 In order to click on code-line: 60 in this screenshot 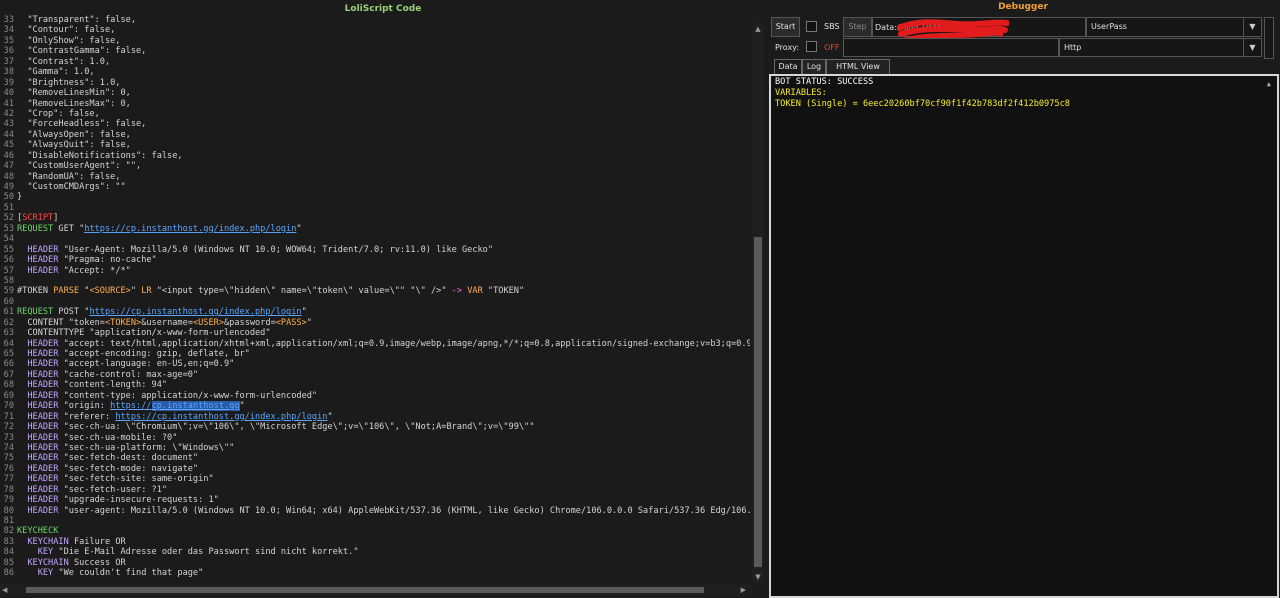, I will do `click(375, 302)`.